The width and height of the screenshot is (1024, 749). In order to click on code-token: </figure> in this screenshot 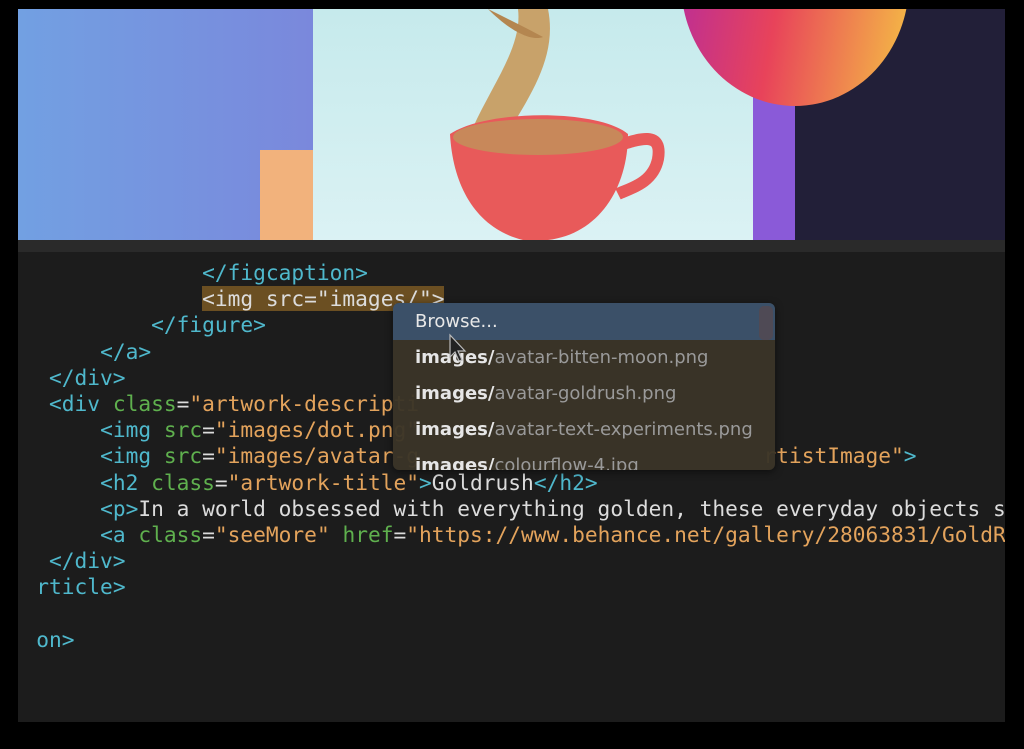, I will do `click(208, 325)`.